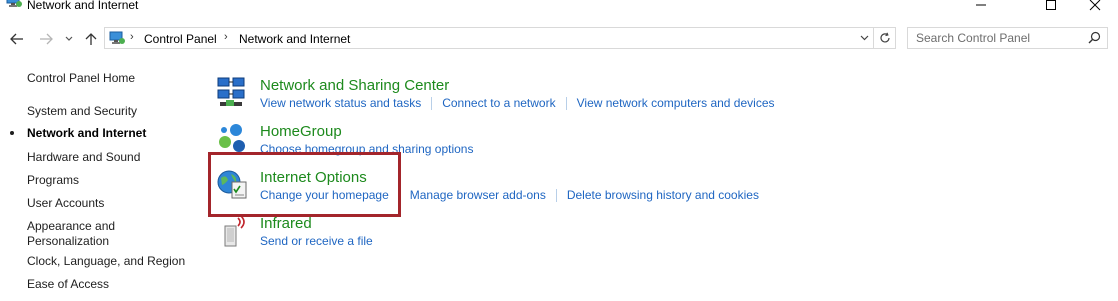  I want to click on back-arrow-icon, so click(16, 39).